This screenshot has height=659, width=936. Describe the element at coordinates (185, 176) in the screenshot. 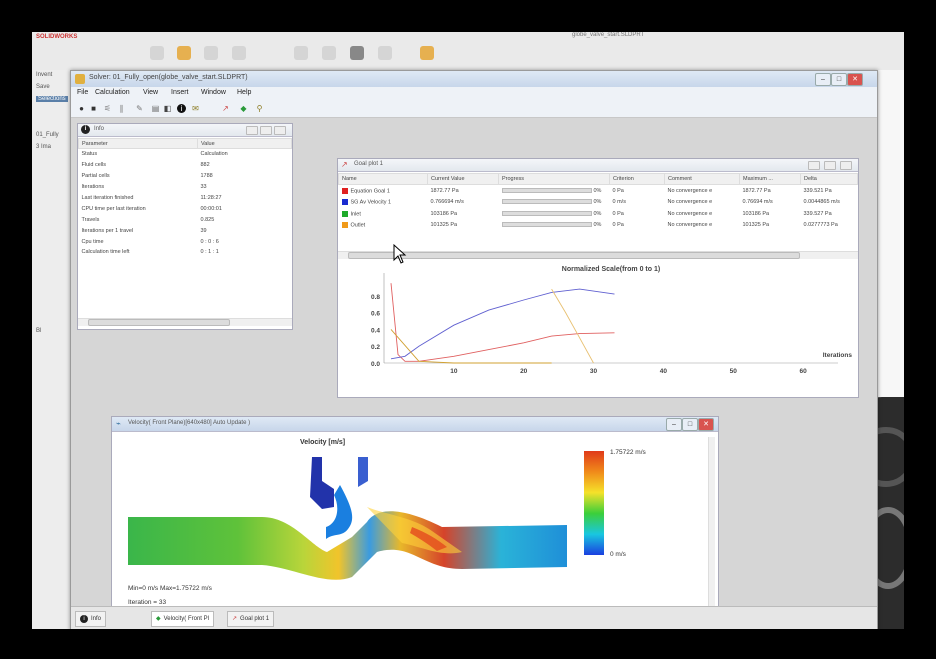

I see `table-row: Partial cells 1788` at that location.